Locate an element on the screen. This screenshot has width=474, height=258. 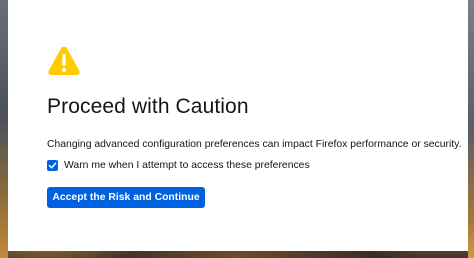
warning-triangle-icon is located at coordinates (64, 60).